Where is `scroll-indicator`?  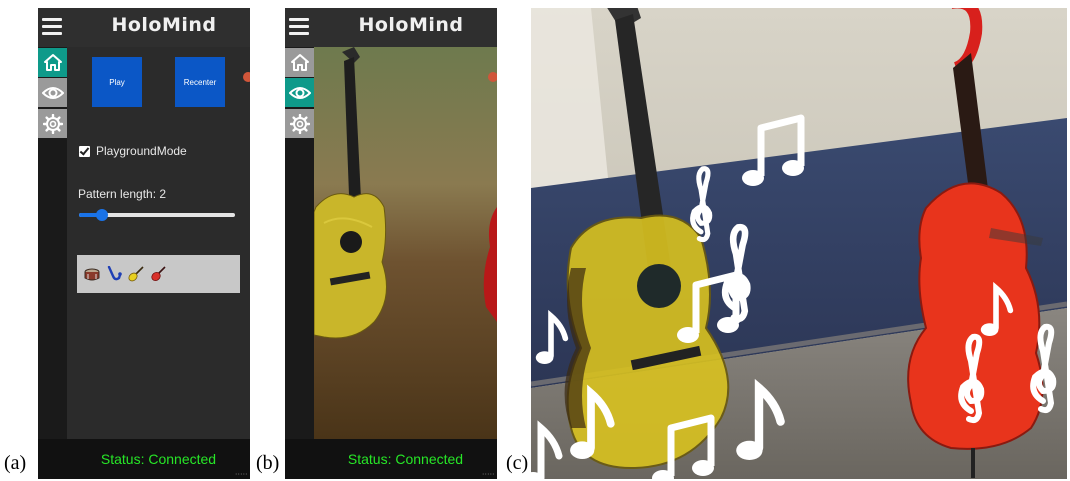 scroll-indicator is located at coordinates (246, 77).